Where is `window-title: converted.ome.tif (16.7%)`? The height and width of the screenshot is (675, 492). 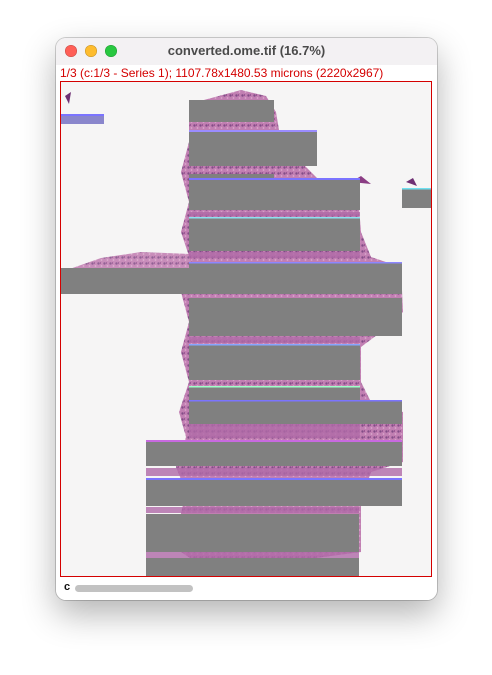 window-title: converted.ome.tif (16.7%) is located at coordinates (246, 50).